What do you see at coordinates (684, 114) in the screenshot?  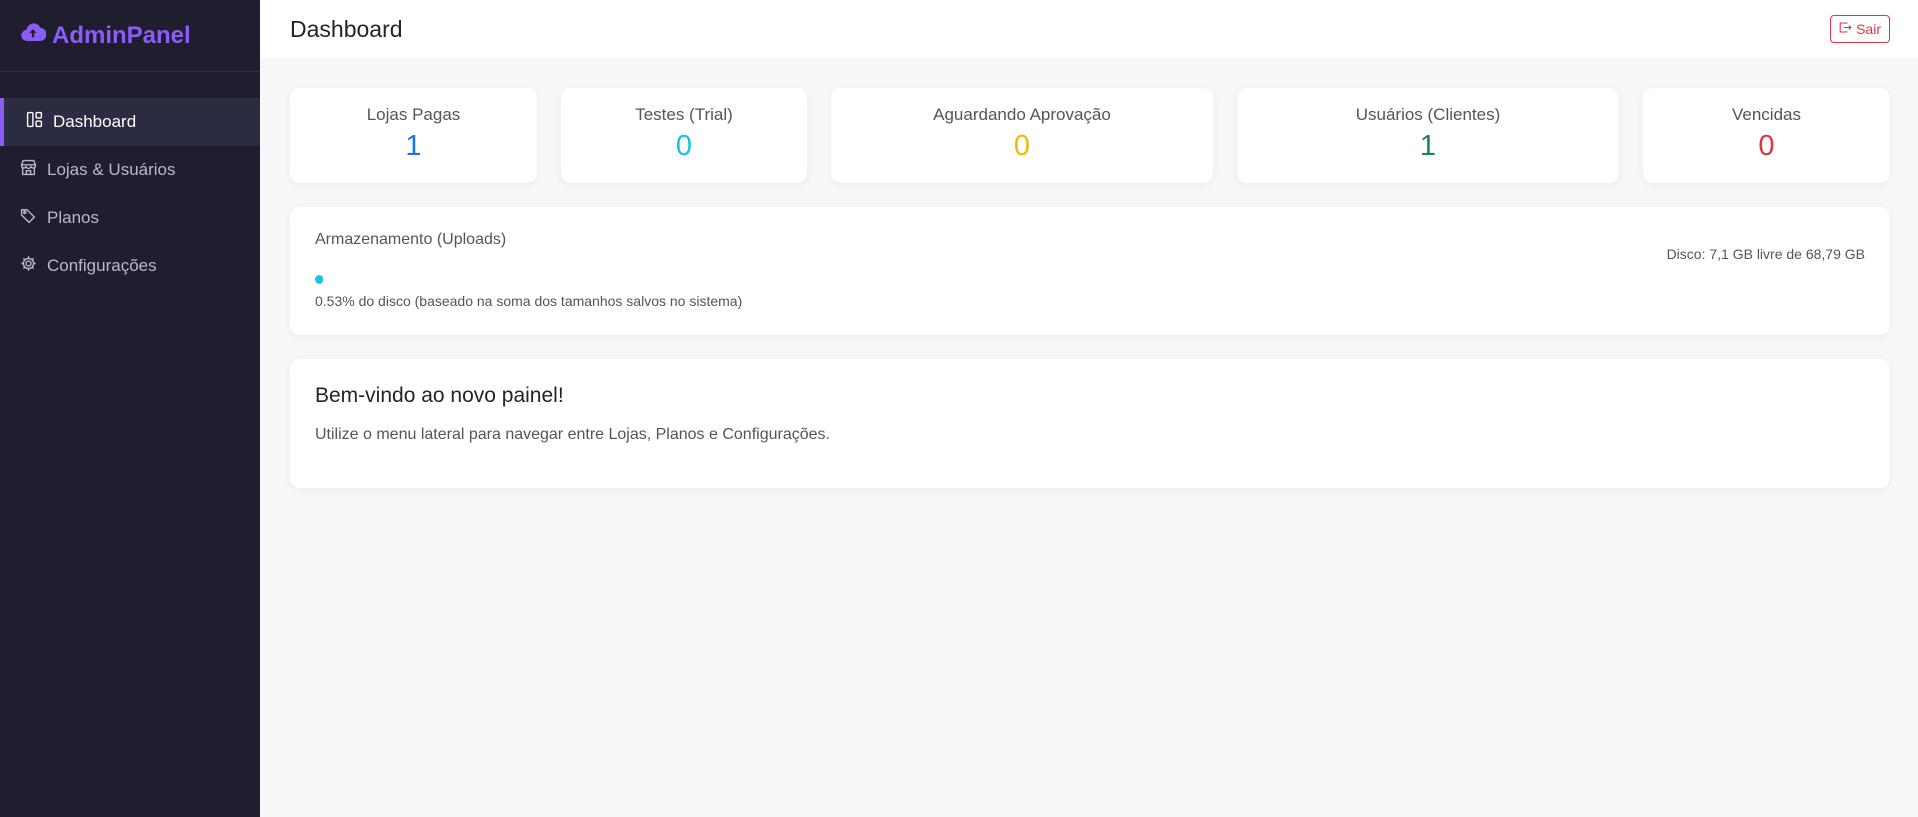 I see `stat-label: Testes (Trial)` at bounding box center [684, 114].